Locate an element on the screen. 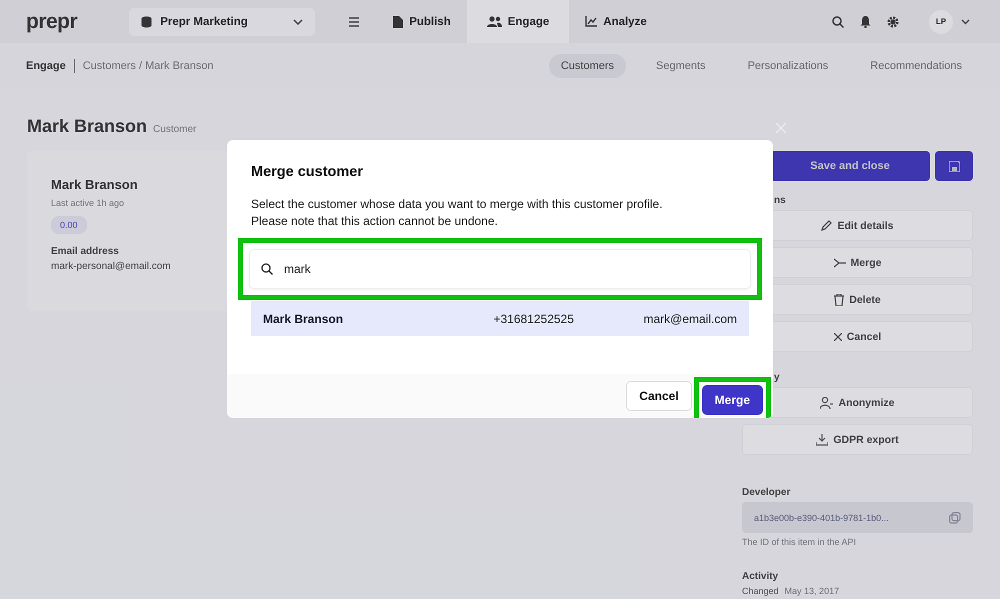 Image resolution: width=1000 pixels, height=599 pixels. pencil-icon is located at coordinates (826, 225).